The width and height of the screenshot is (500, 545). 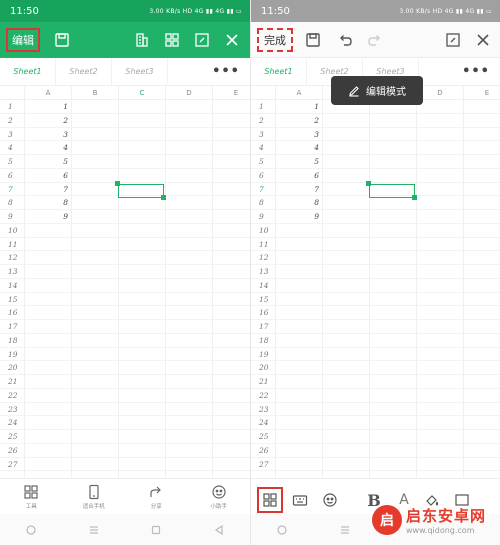 What do you see at coordinates (156, 530) in the screenshot?
I see `nav-home-icon` at bounding box center [156, 530].